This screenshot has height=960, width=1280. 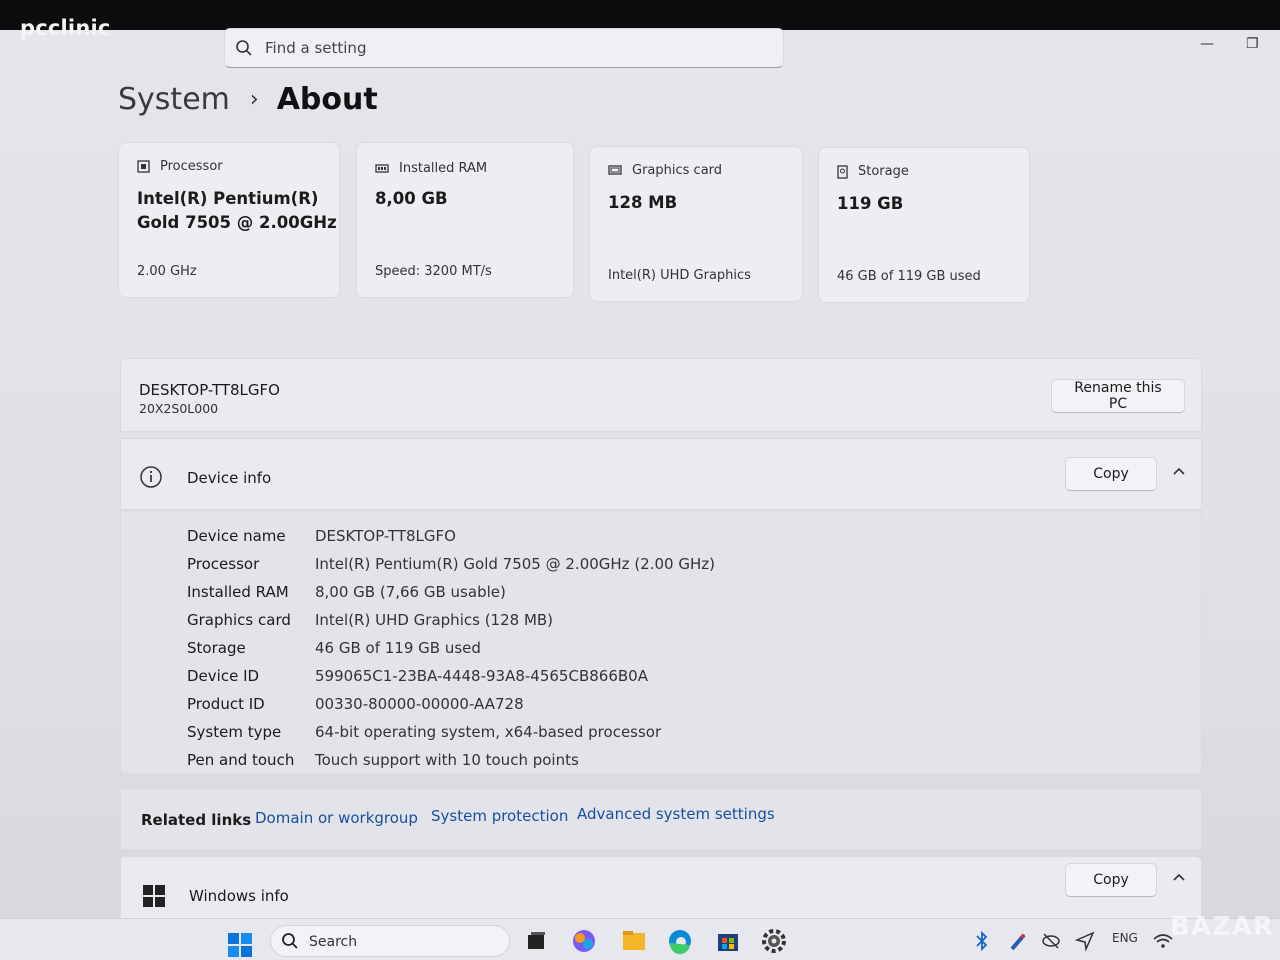 What do you see at coordinates (774, 941) in the screenshot?
I see `settings-gear-icon` at bounding box center [774, 941].